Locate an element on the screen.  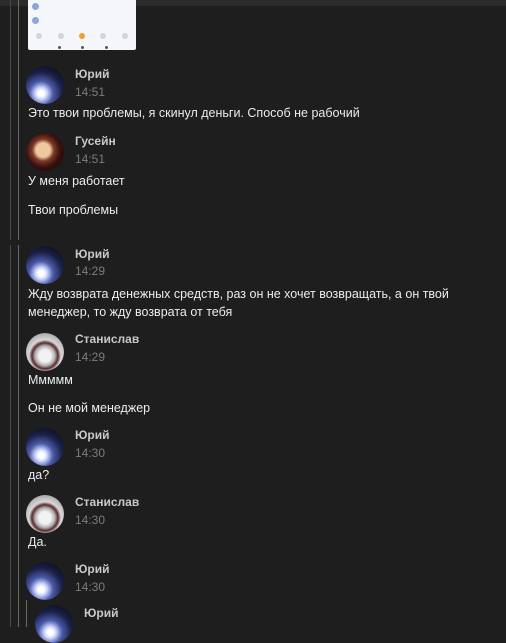
message-text: да? is located at coordinates (39, 475).